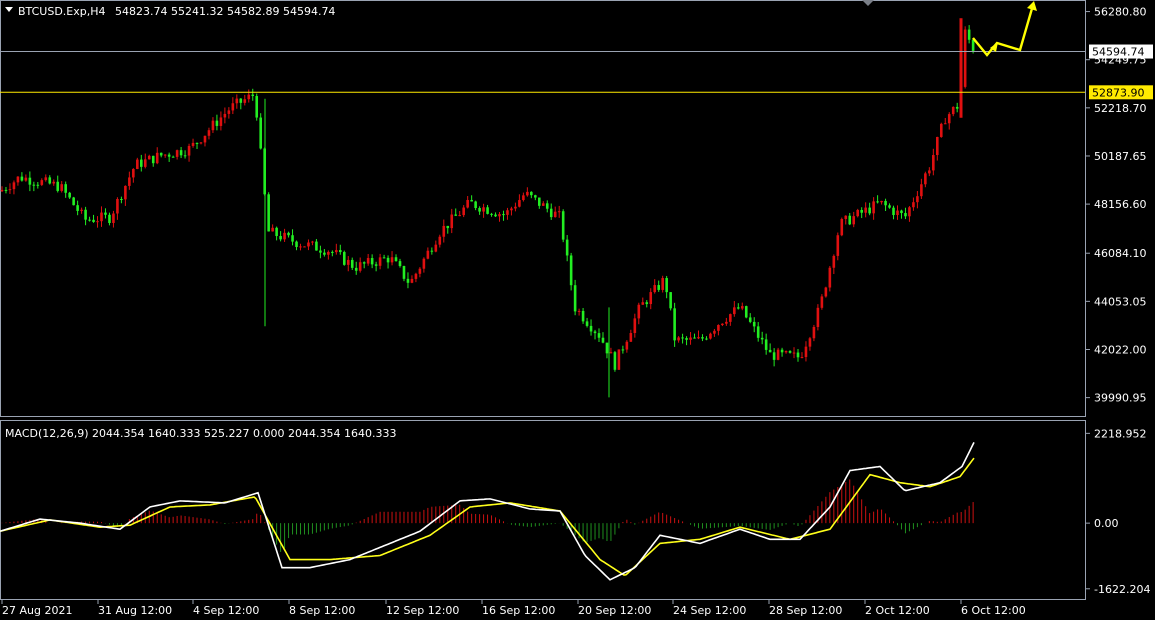 This screenshot has width=1155, height=620. Describe the element at coordinates (1122, 589) in the screenshot. I see `macd-tick-label: -1622.204` at that location.